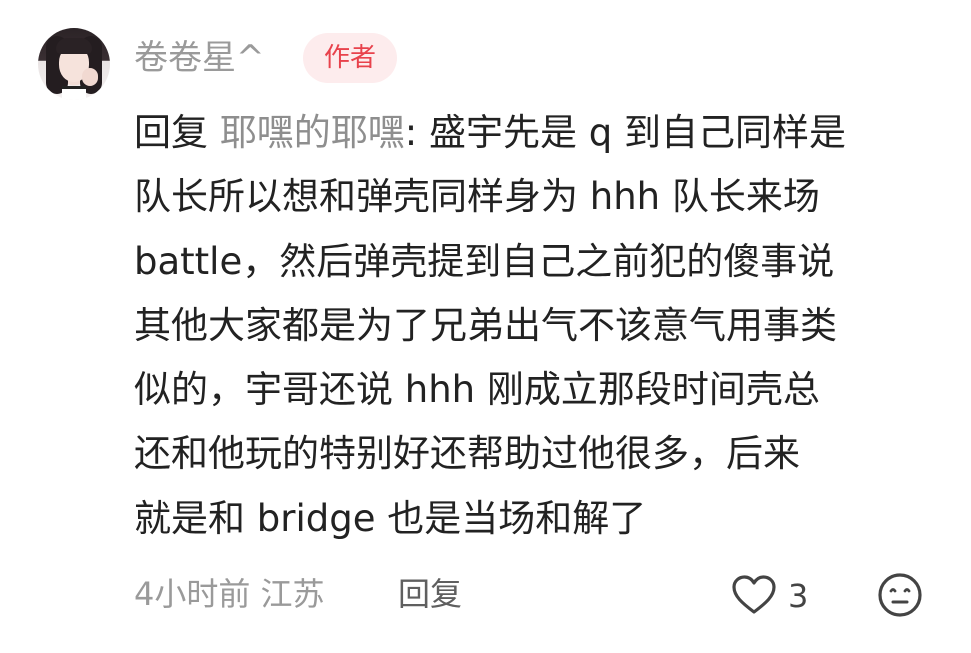 The height and width of the screenshot is (653, 971). Describe the element at coordinates (312, 132) in the screenshot. I see `mention-link: 耶嘿的耶嘿` at that location.